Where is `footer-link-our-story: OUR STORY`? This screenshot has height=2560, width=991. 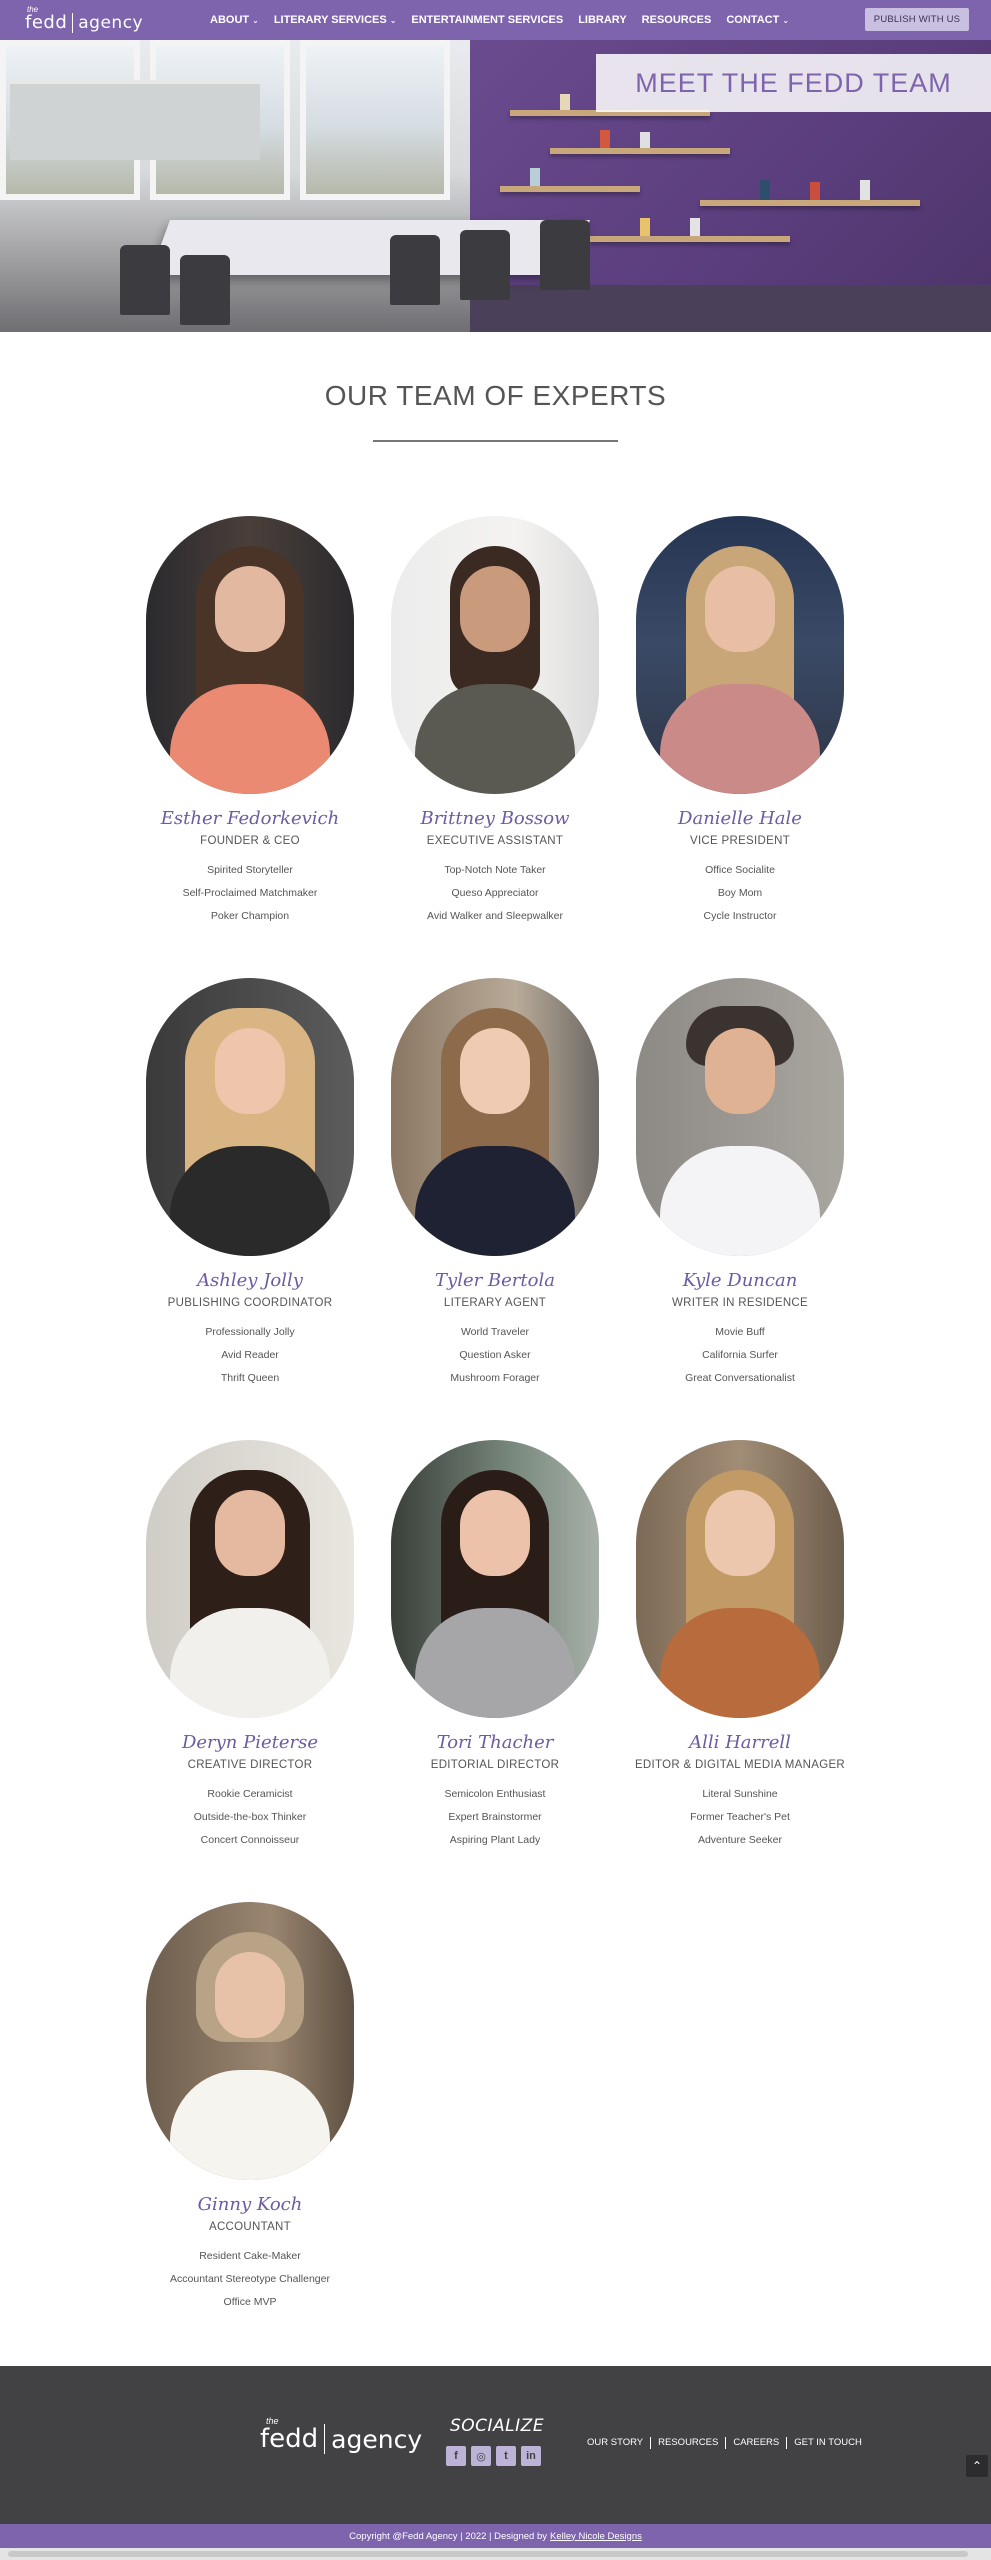
footer-link-our-story: OUR STORY is located at coordinates (616, 2443).